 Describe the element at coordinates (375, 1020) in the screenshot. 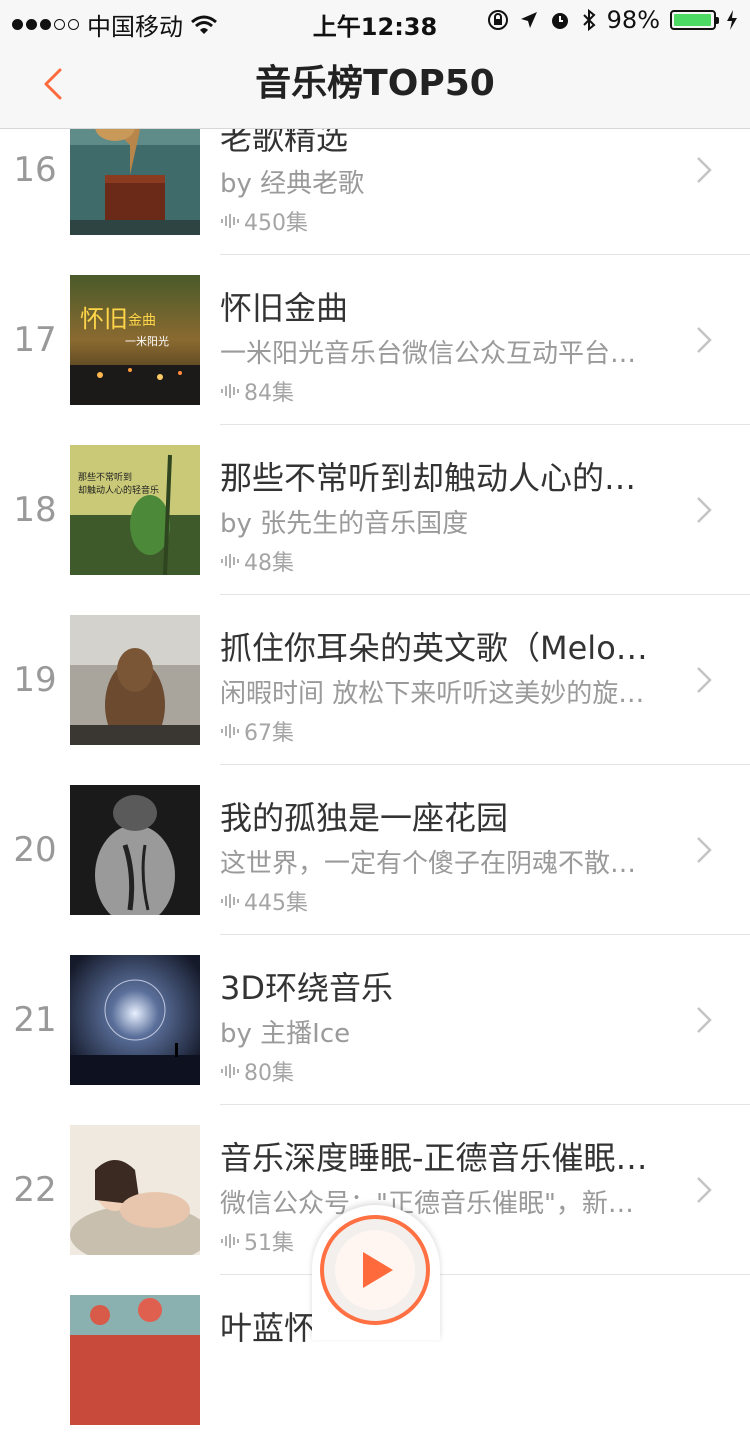

I see `list-item: 21 3D环绕音乐 by 主播Ice 80集` at that location.